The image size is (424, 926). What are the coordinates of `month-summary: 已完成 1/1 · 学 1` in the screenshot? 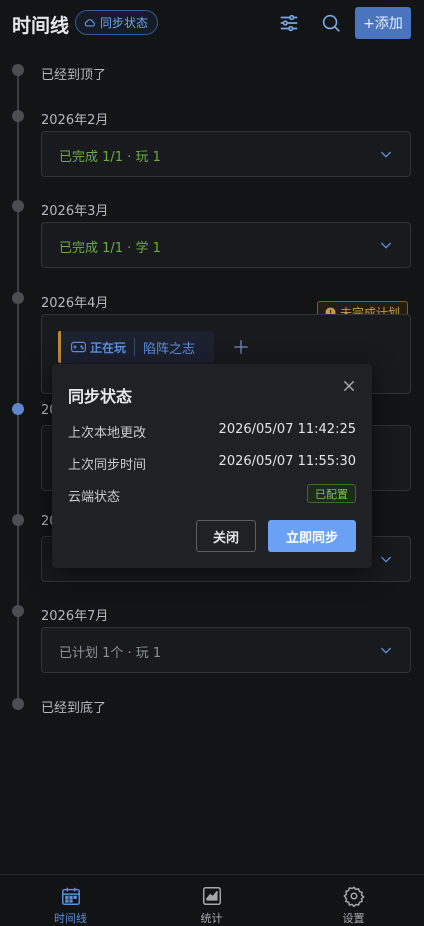 It's located at (110, 248).